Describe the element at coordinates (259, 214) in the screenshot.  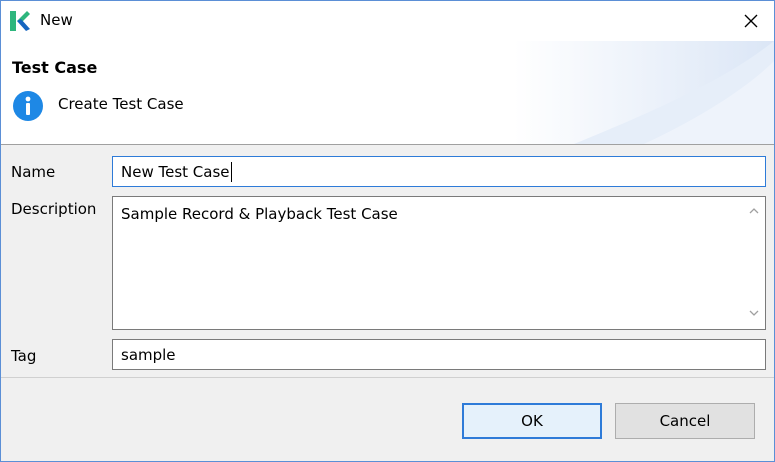
I see `description-value: Sample Record & Playback Test Case` at that location.